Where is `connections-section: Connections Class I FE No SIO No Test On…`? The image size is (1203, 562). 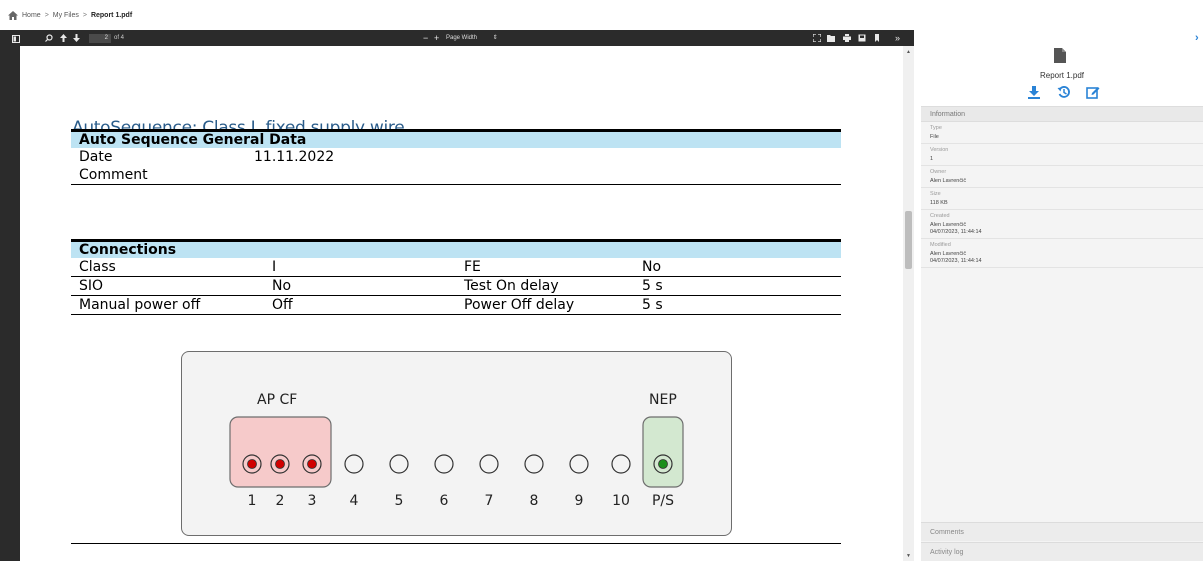
connections-section: Connections Class I FE No SIO No Test On… is located at coordinates (456, 277).